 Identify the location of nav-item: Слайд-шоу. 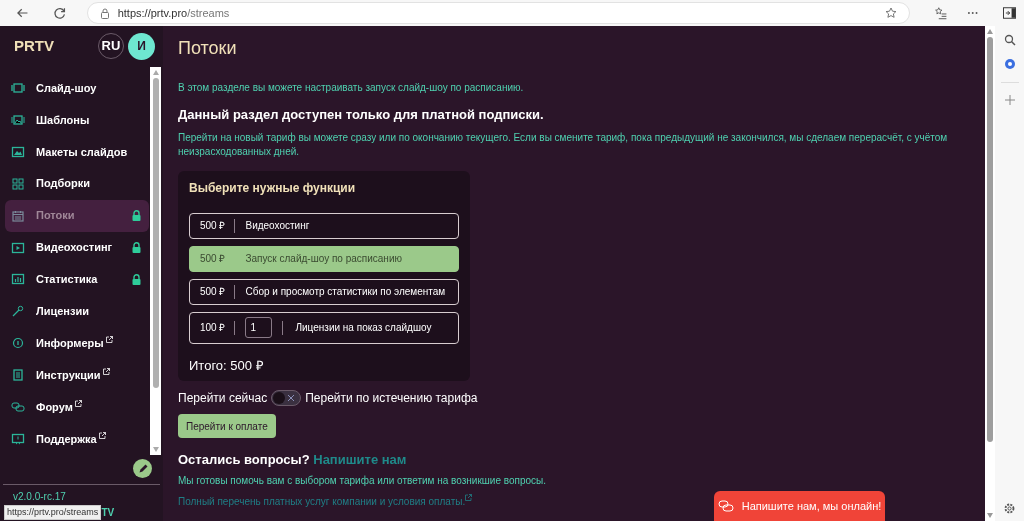
(77, 88).